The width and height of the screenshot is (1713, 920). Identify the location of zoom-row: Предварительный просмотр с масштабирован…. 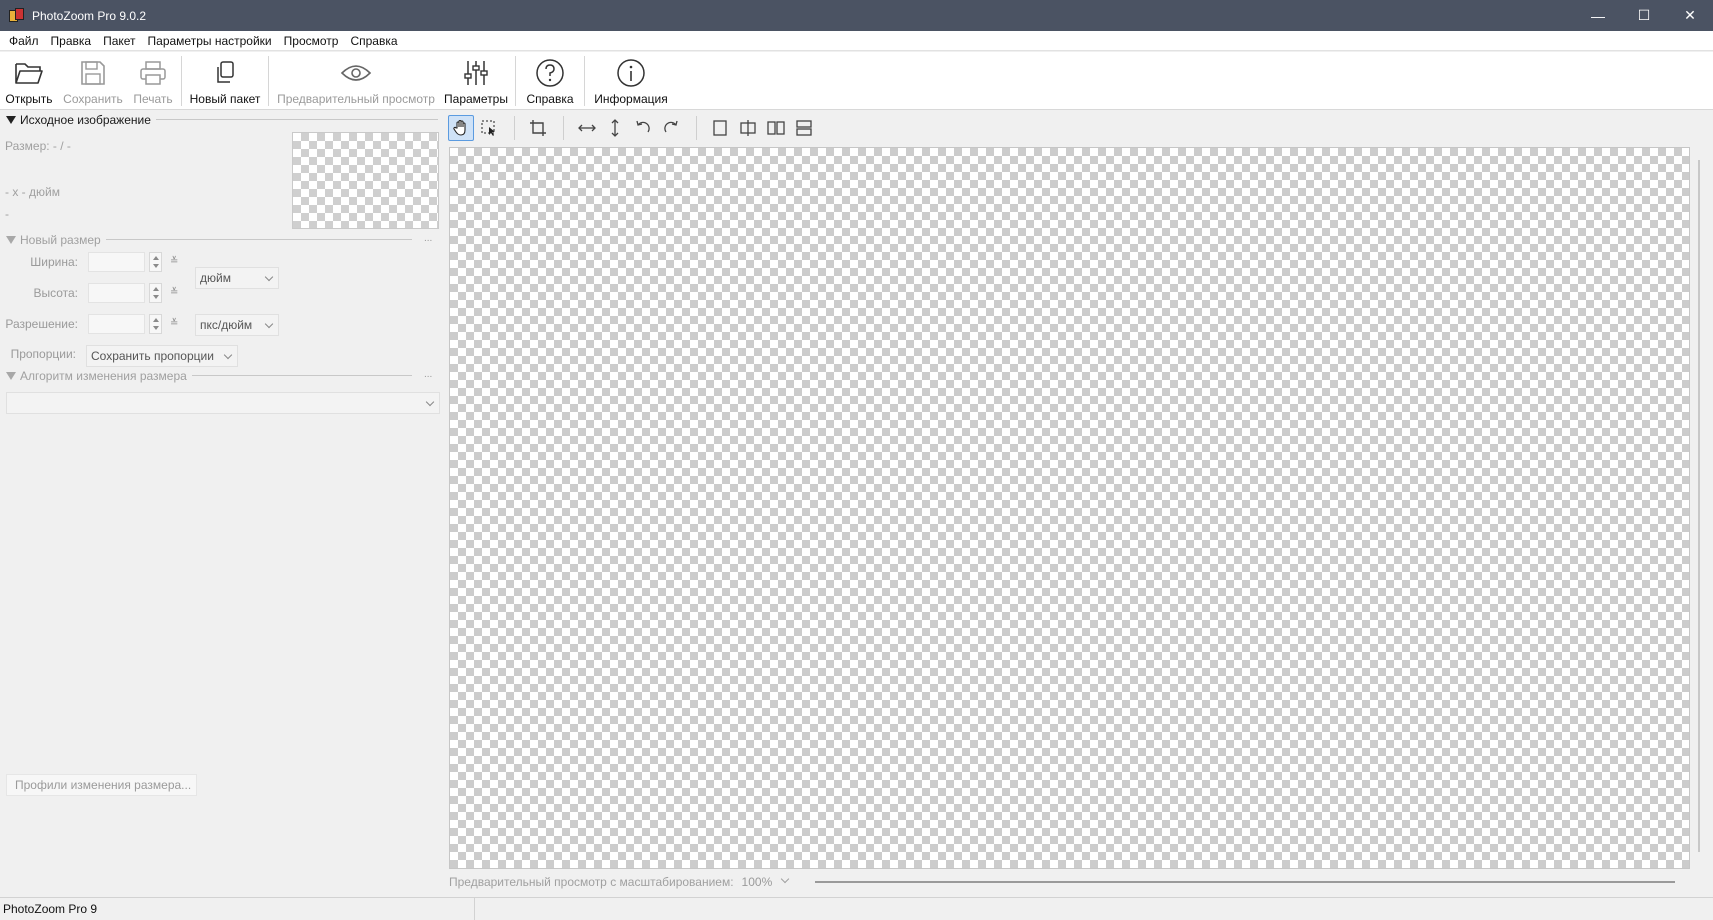
(620, 882).